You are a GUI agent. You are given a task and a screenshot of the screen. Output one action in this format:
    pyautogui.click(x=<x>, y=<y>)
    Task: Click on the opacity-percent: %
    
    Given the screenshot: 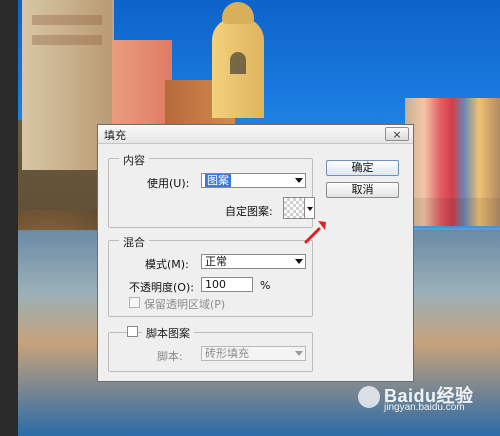 What is the action you would take?
    pyautogui.click(x=265, y=285)
    